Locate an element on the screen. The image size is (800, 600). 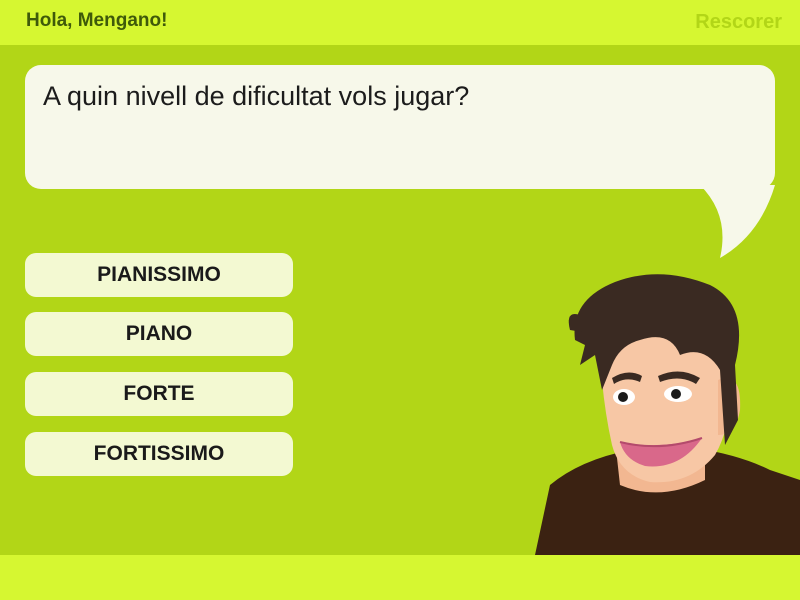
option-forte-button: FORTE is located at coordinates (159, 394).